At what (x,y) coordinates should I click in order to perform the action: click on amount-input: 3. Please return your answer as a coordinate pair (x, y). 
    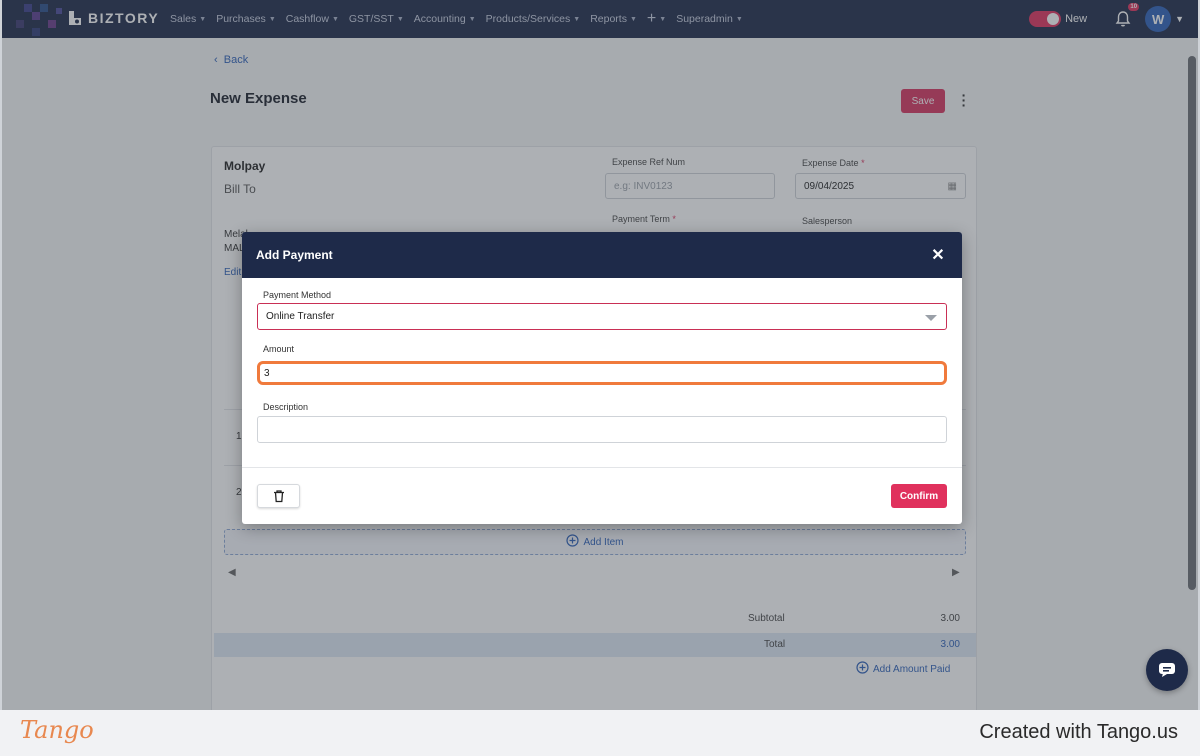
    Looking at the image, I should click on (602, 373).